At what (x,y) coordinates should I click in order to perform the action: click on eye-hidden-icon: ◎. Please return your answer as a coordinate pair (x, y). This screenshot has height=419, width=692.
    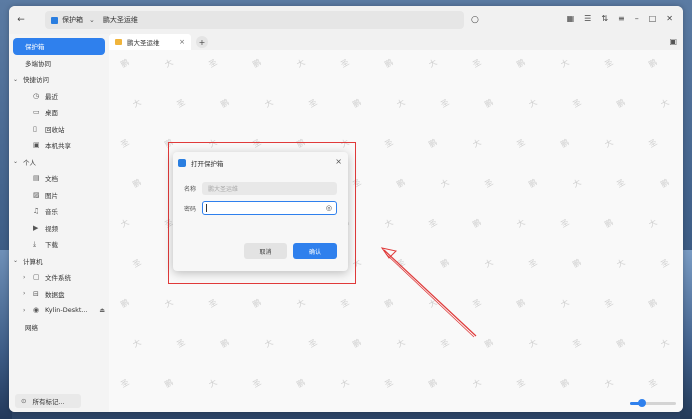
    Looking at the image, I should click on (329, 208).